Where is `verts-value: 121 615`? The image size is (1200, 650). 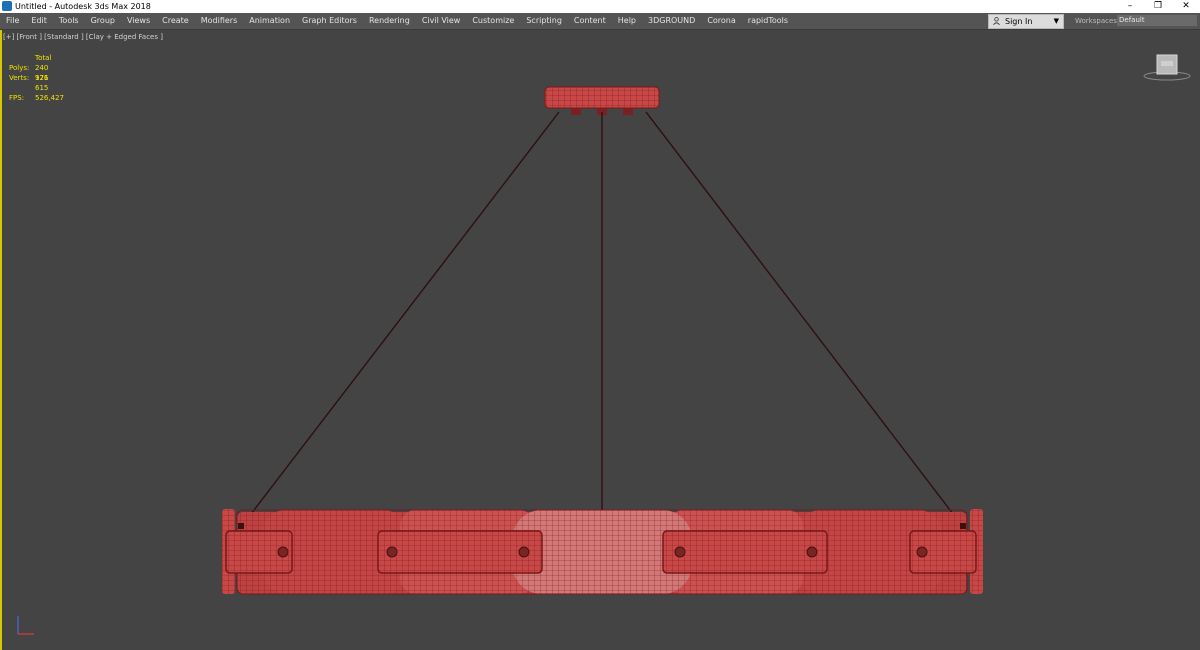 verts-value: 121 615 is located at coordinates (42, 83).